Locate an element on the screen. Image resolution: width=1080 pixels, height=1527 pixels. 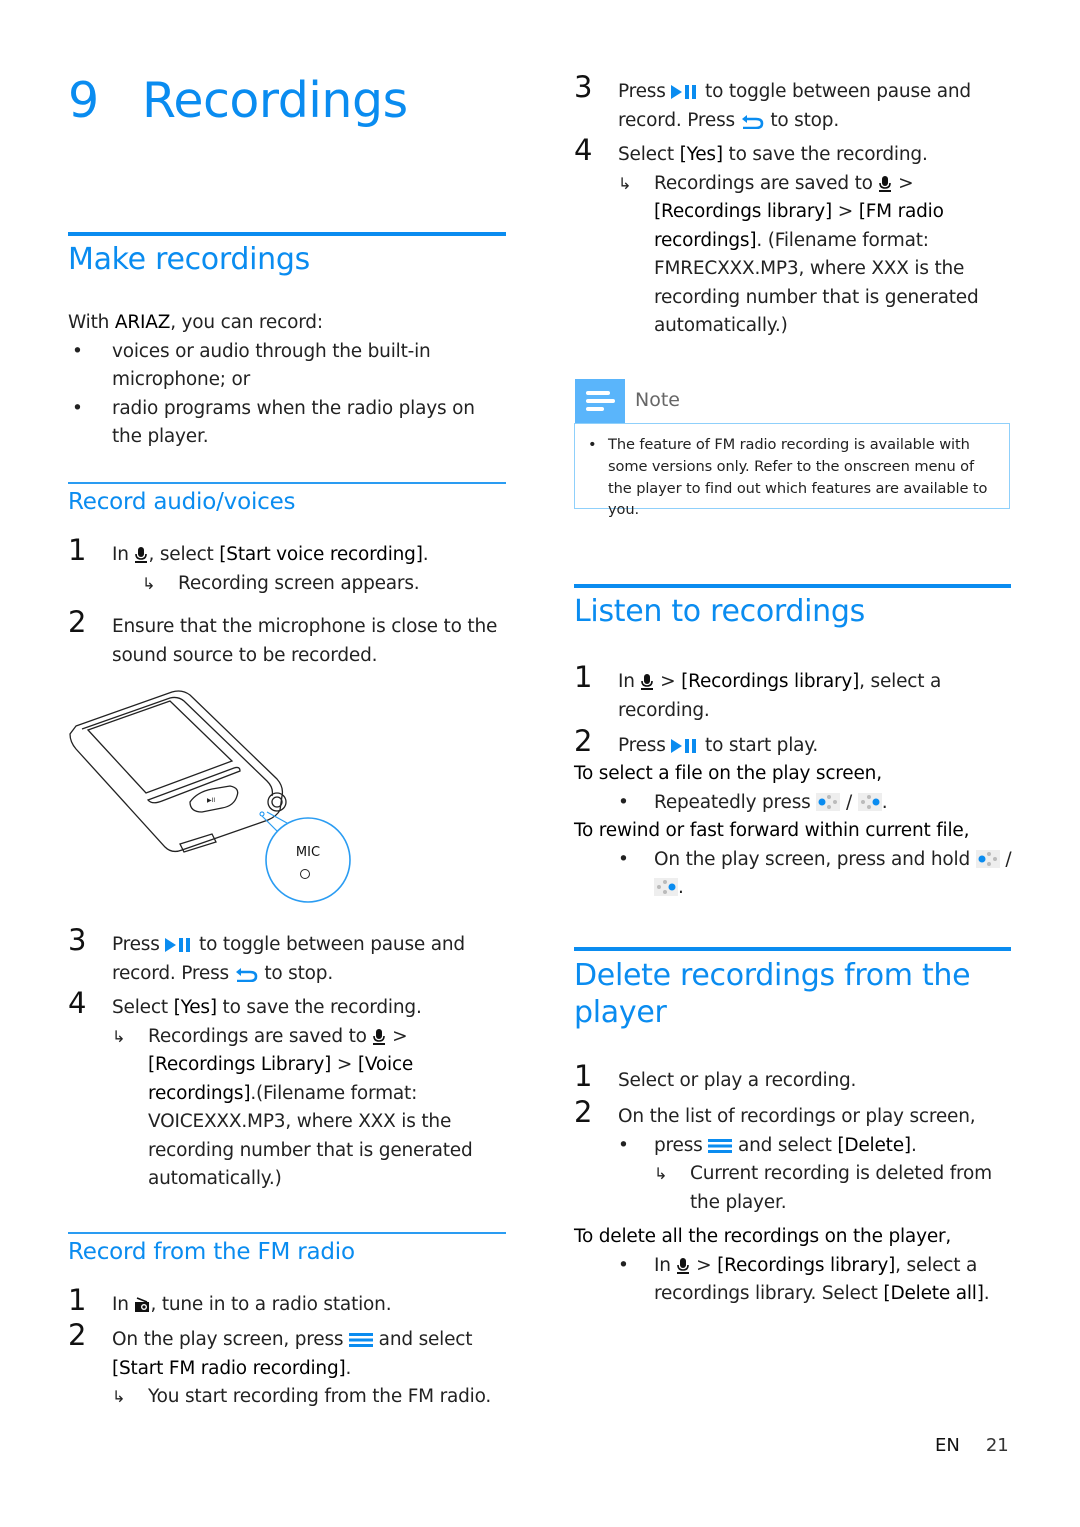
text: On the play screen, press is located at coordinates (230, 1339).